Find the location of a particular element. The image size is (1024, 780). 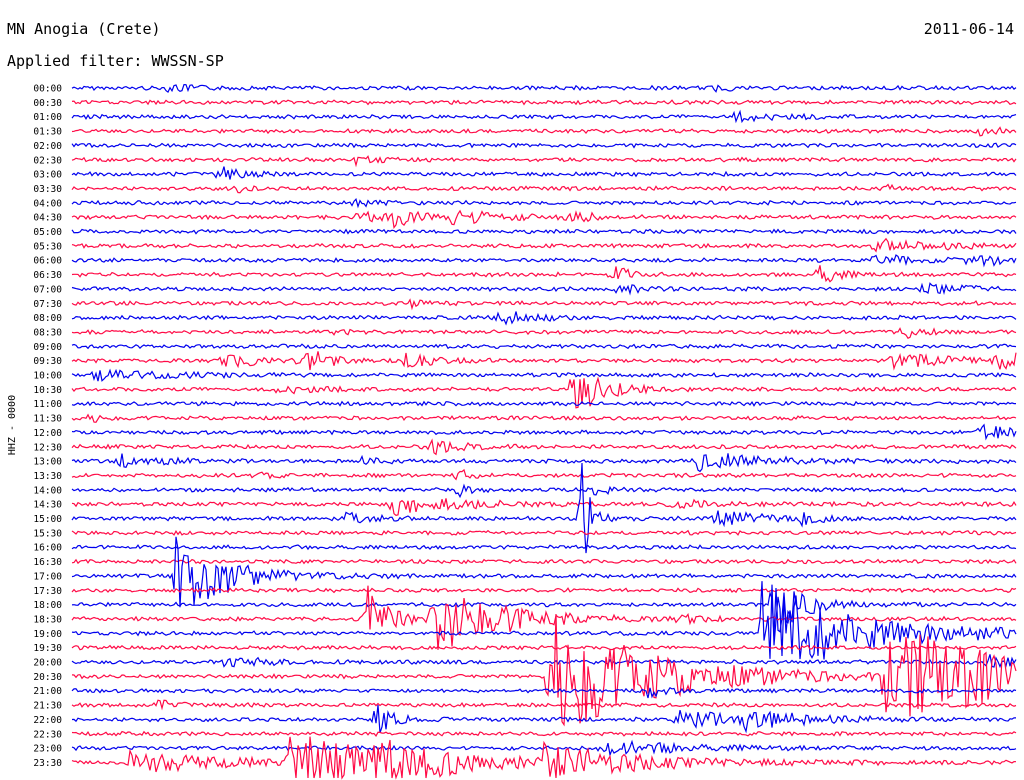

tick-label: 10:00 is located at coordinates (47, 376).